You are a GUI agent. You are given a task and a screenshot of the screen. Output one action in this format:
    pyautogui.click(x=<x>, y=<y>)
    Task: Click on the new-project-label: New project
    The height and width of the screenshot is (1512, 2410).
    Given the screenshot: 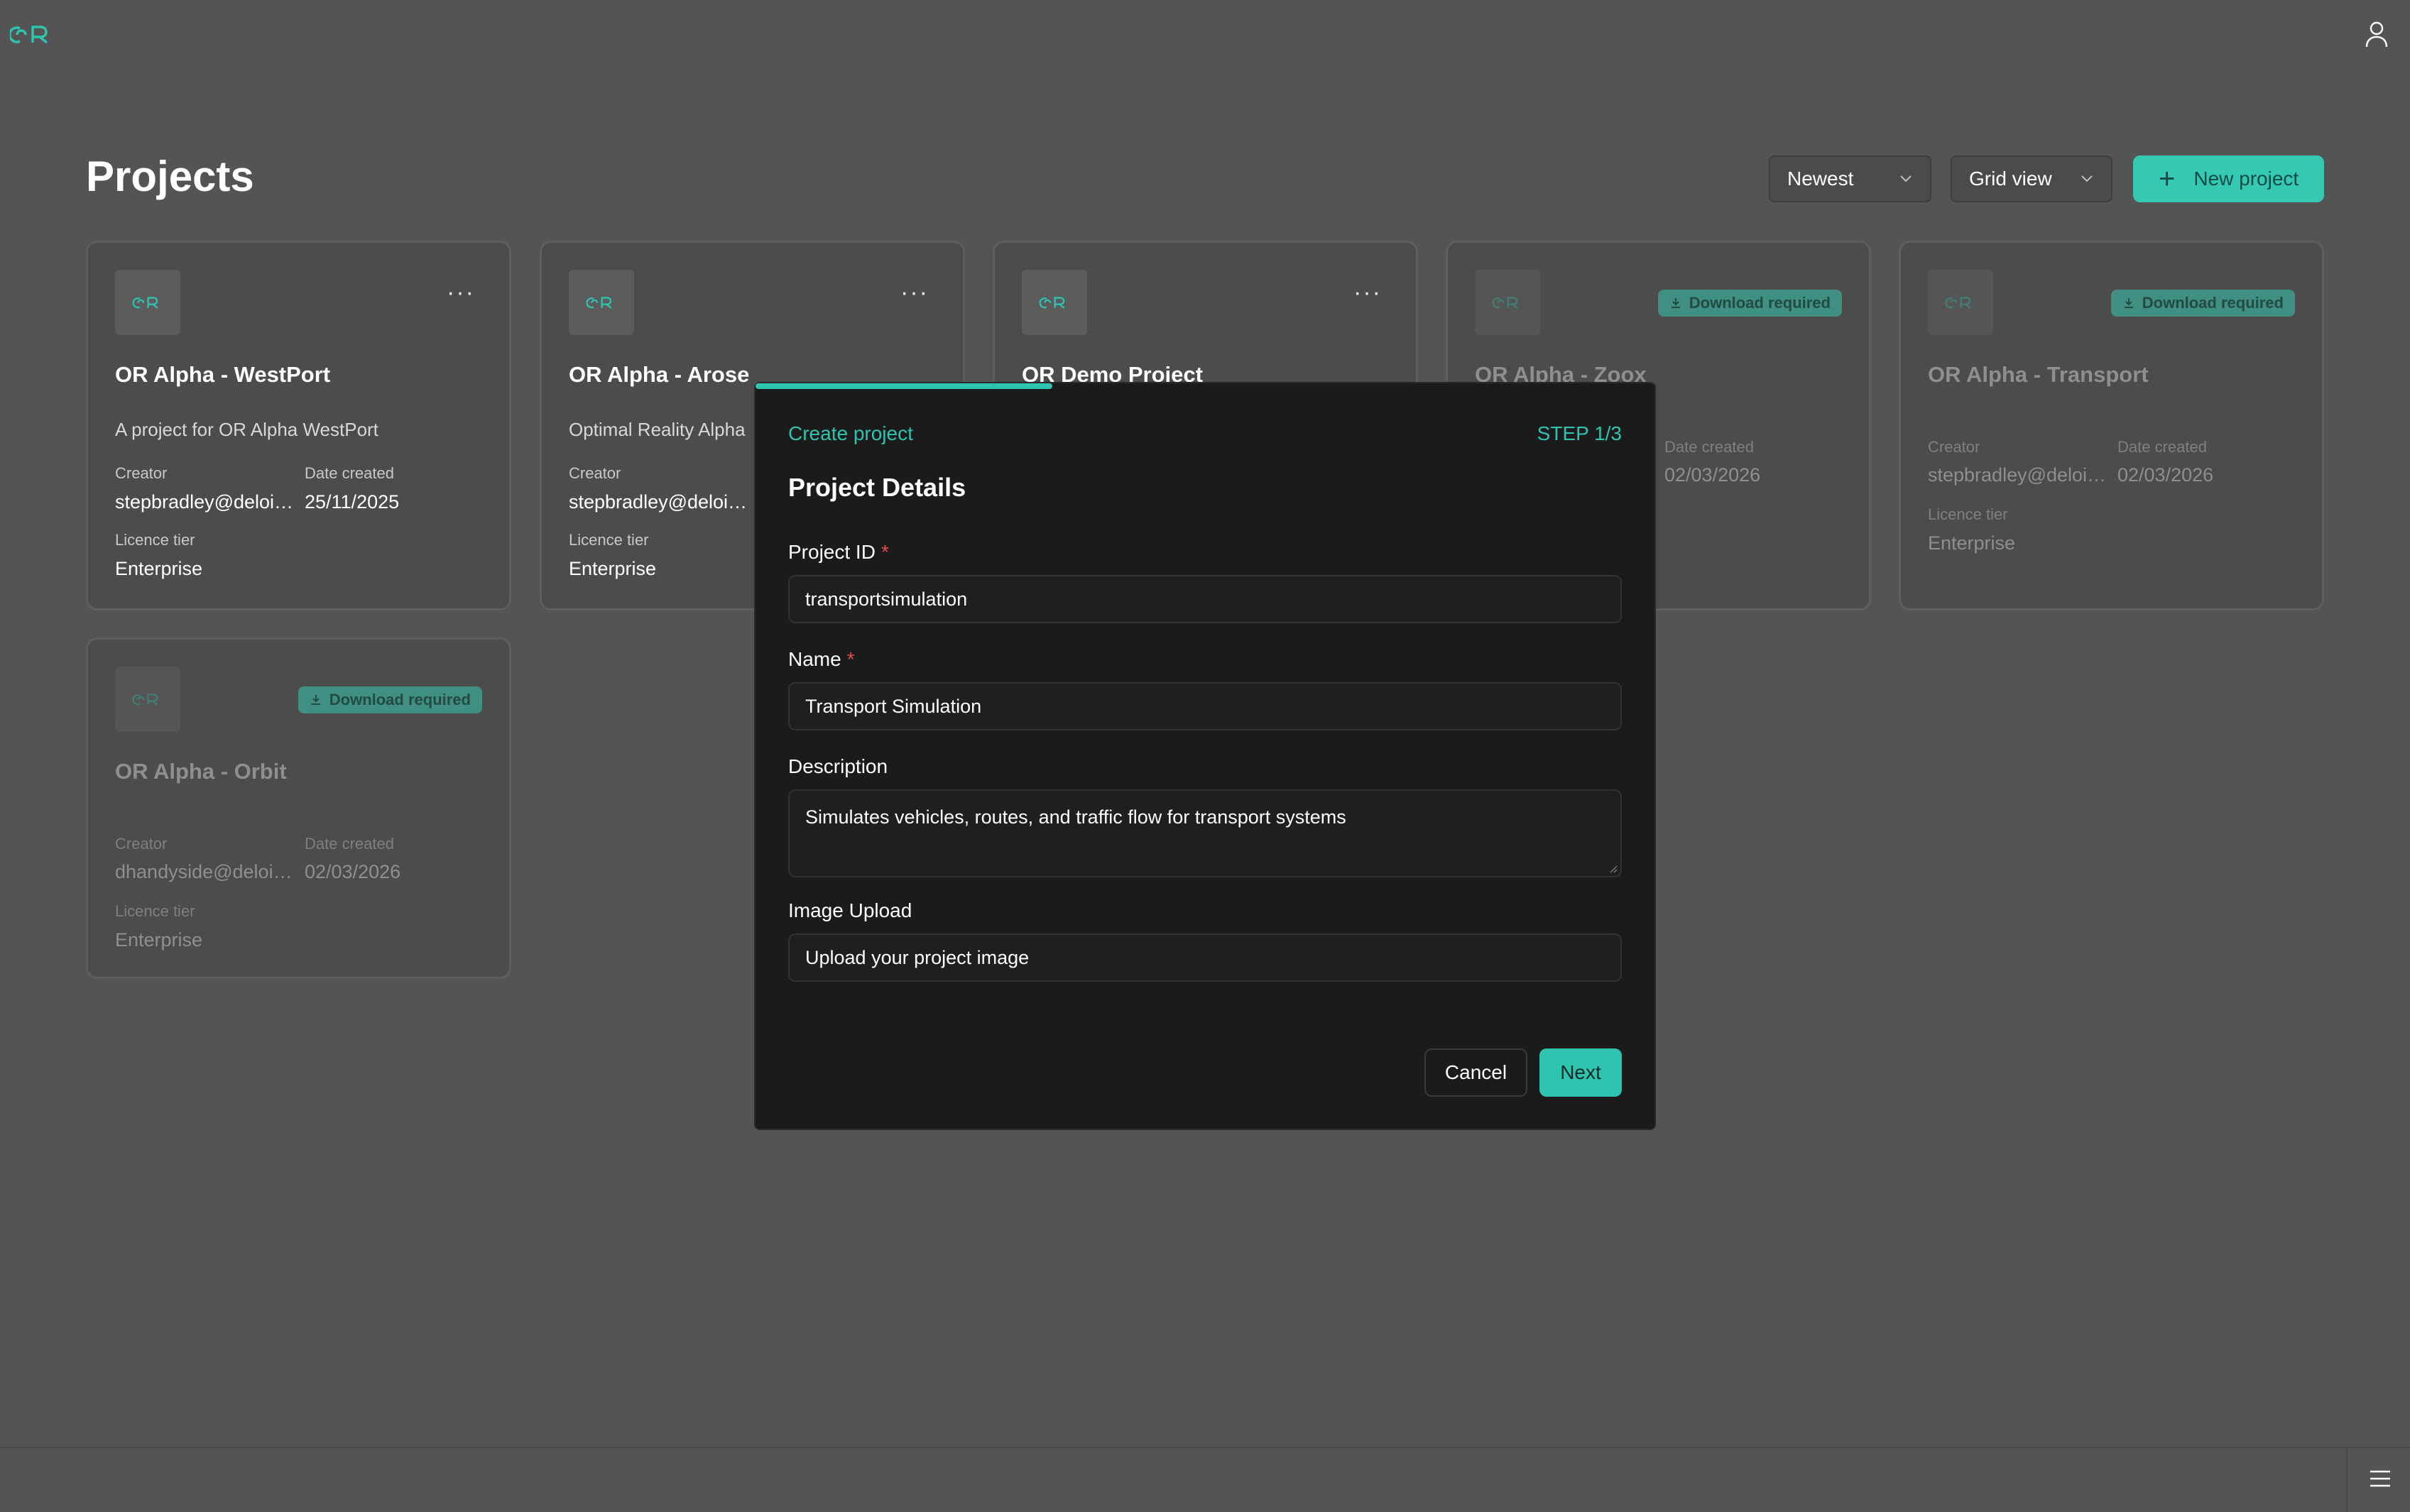 What is the action you would take?
    pyautogui.click(x=2246, y=179)
    